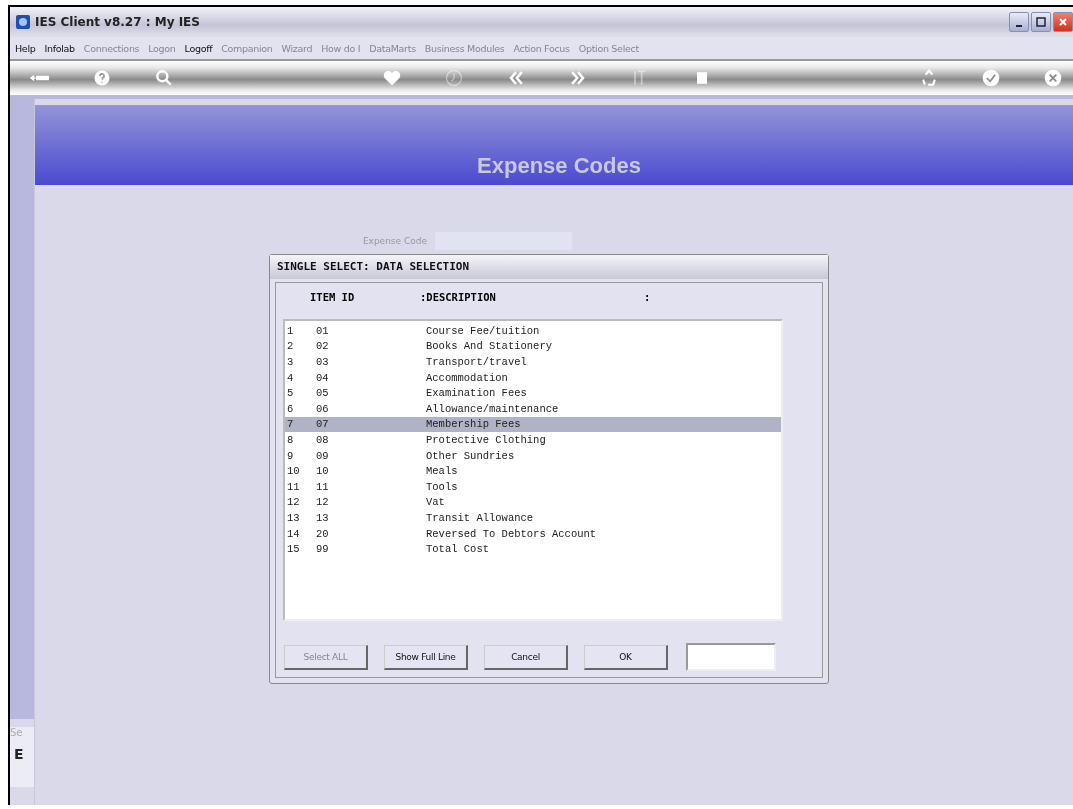  Describe the element at coordinates (426, 657) in the screenshot. I see `dialog-button: Show Full Line` at that location.